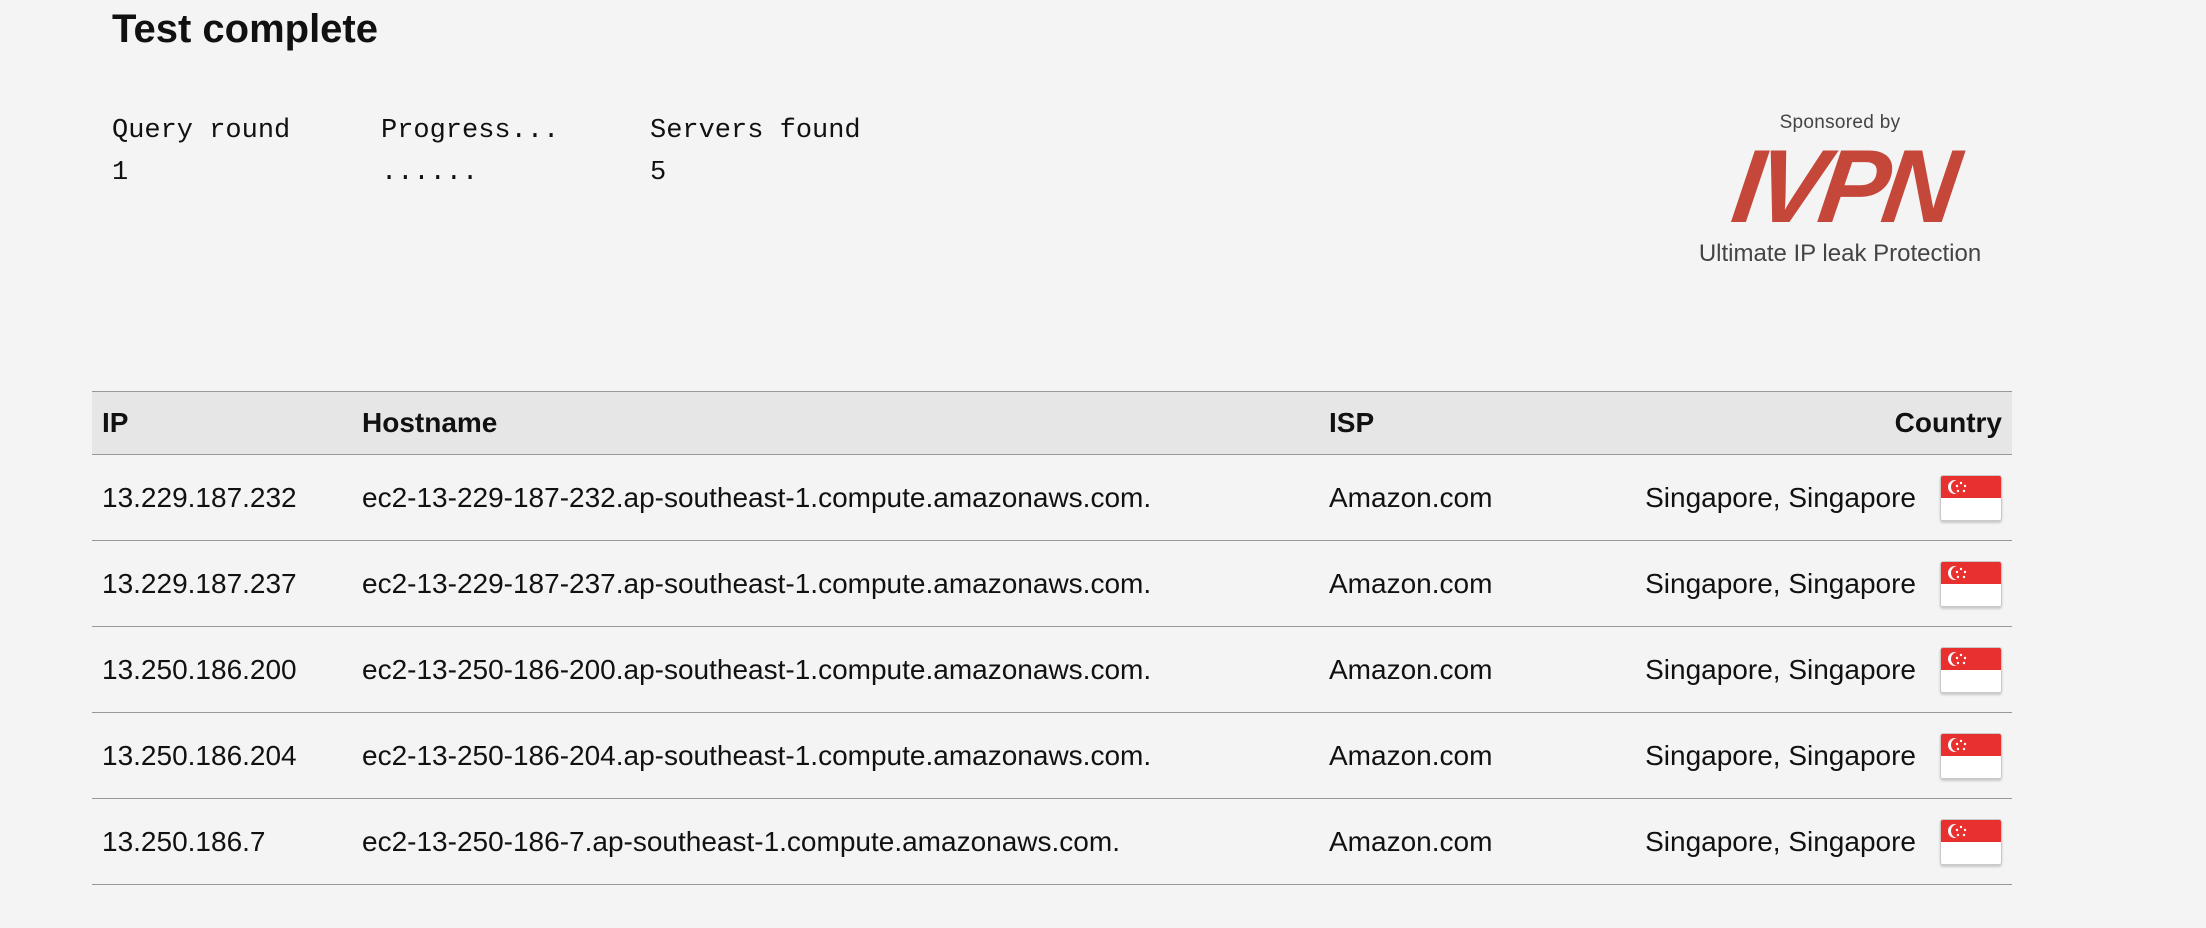 The height and width of the screenshot is (928, 2206). What do you see at coordinates (245, 29) in the screenshot?
I see `page-title: Test complete` at bounding box center [245, 29].